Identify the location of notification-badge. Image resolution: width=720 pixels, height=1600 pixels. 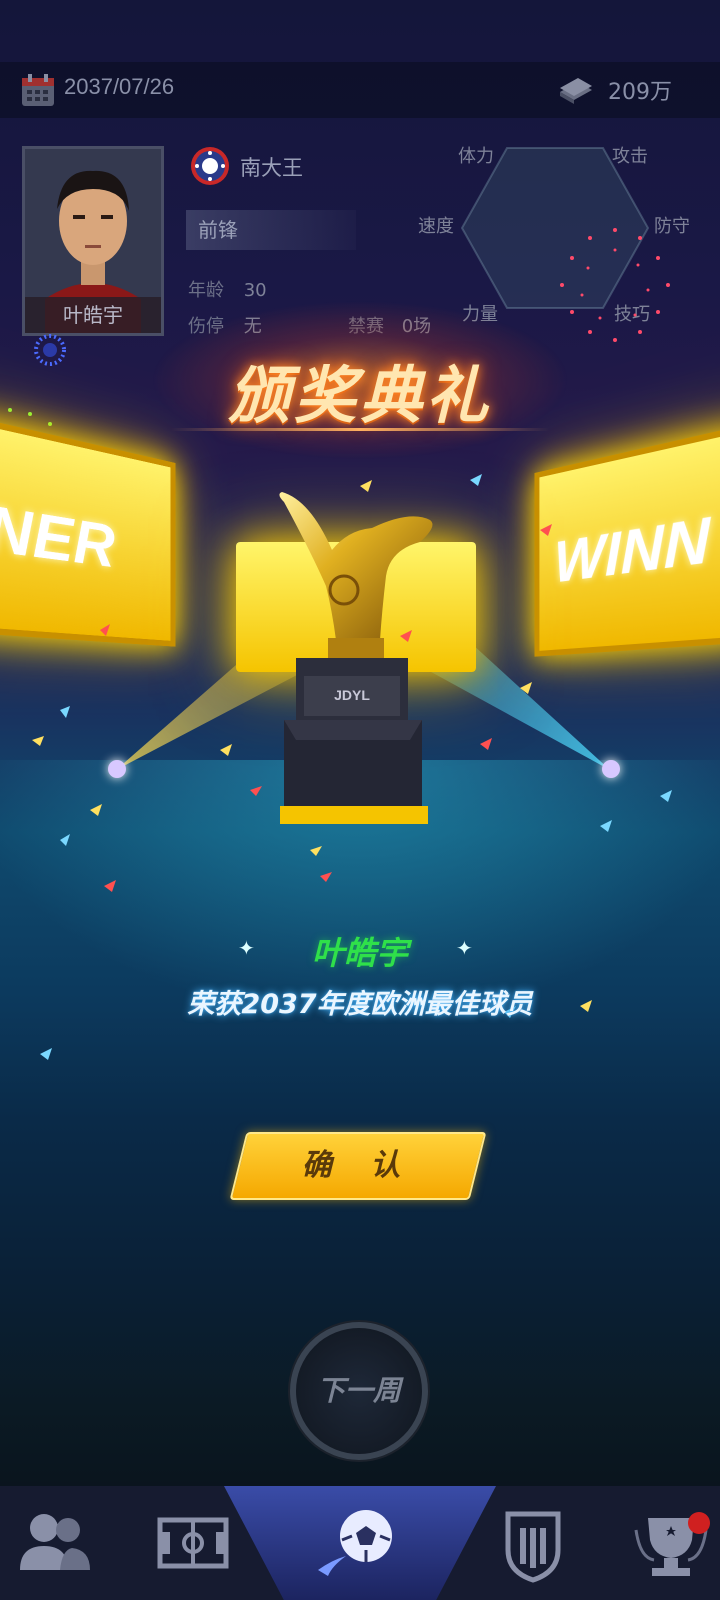
(699, 1523).